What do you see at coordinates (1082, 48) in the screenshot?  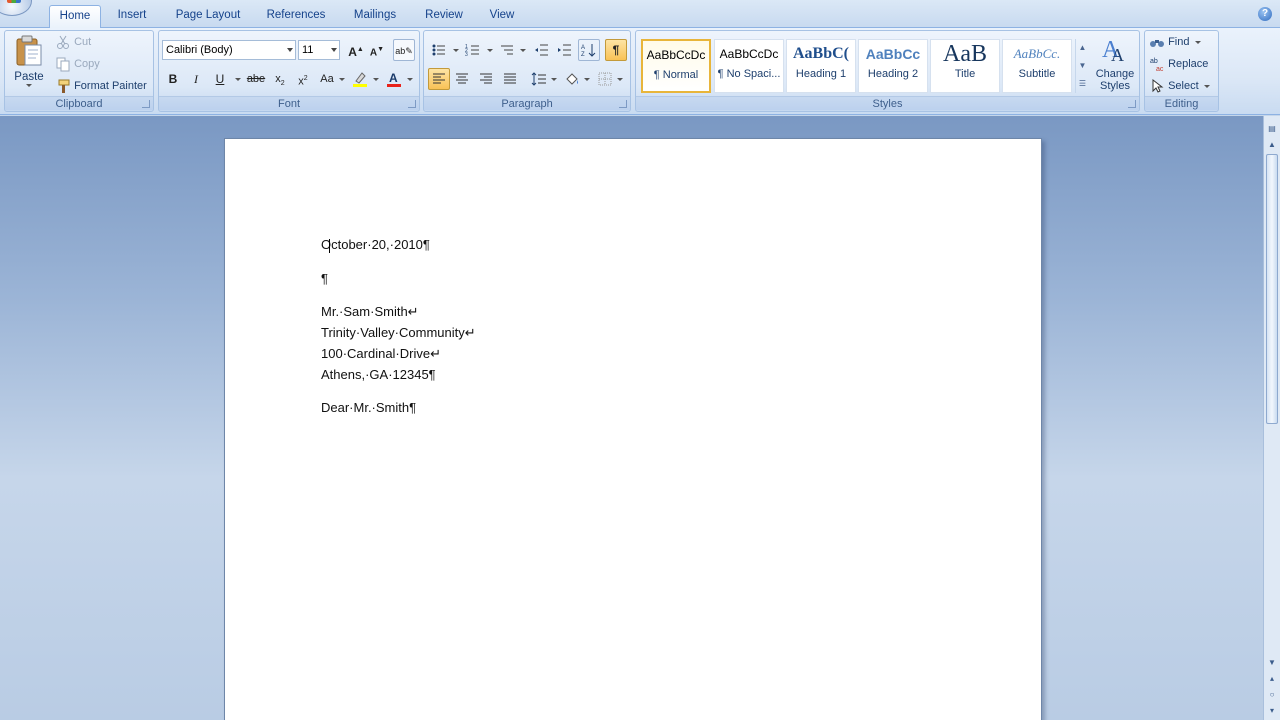 I see `gallery-up-icon: ▲` at bounding box center [1082, 48].